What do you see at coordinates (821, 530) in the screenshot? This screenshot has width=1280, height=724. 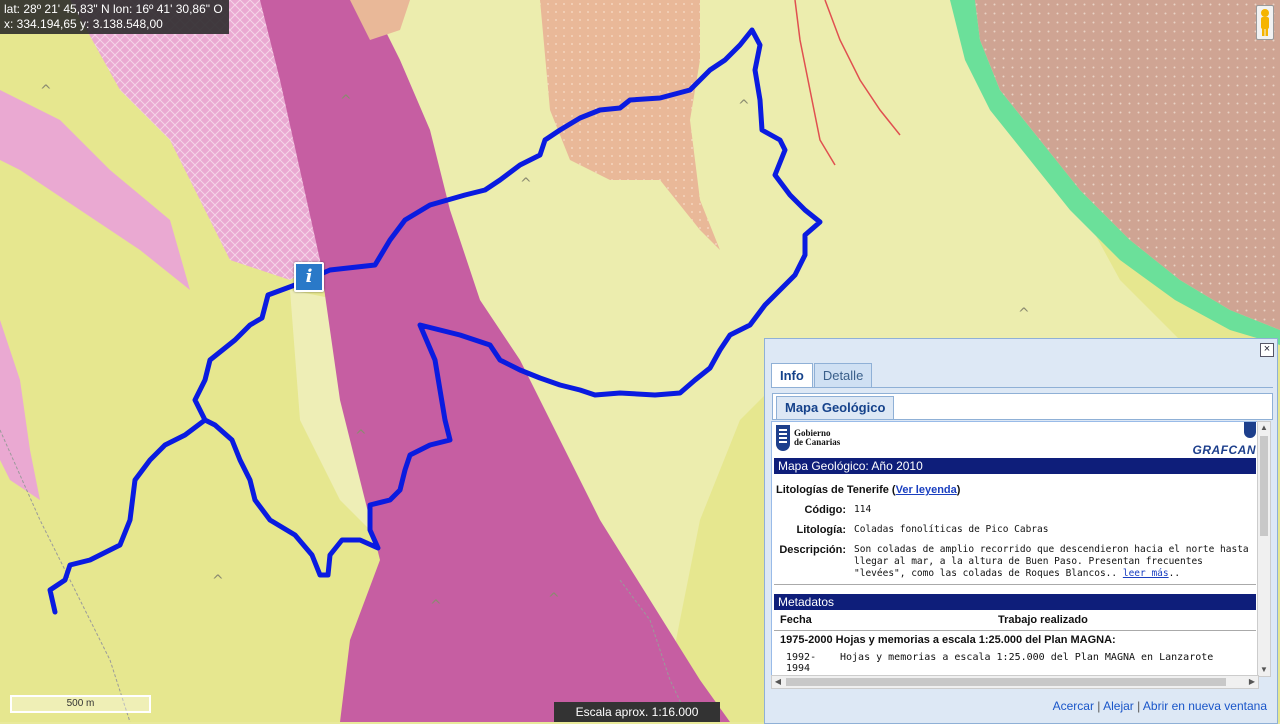 I see `litologia-key: Litología:` at bounding box center [821, 530].